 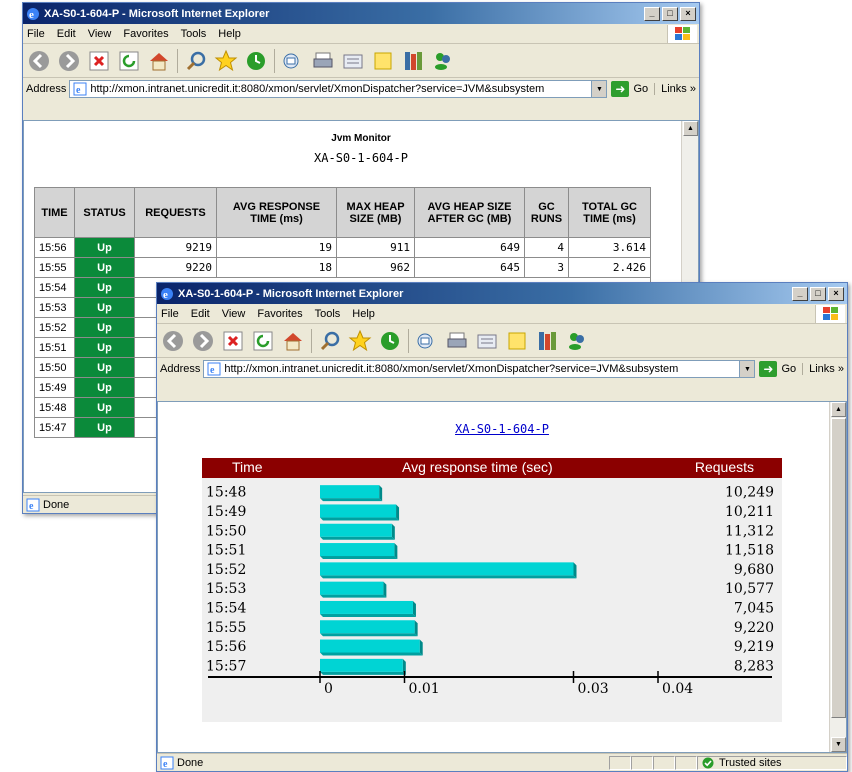 I want to click on col-gc-runs: GC RUNS, so click(x=546, y=212).